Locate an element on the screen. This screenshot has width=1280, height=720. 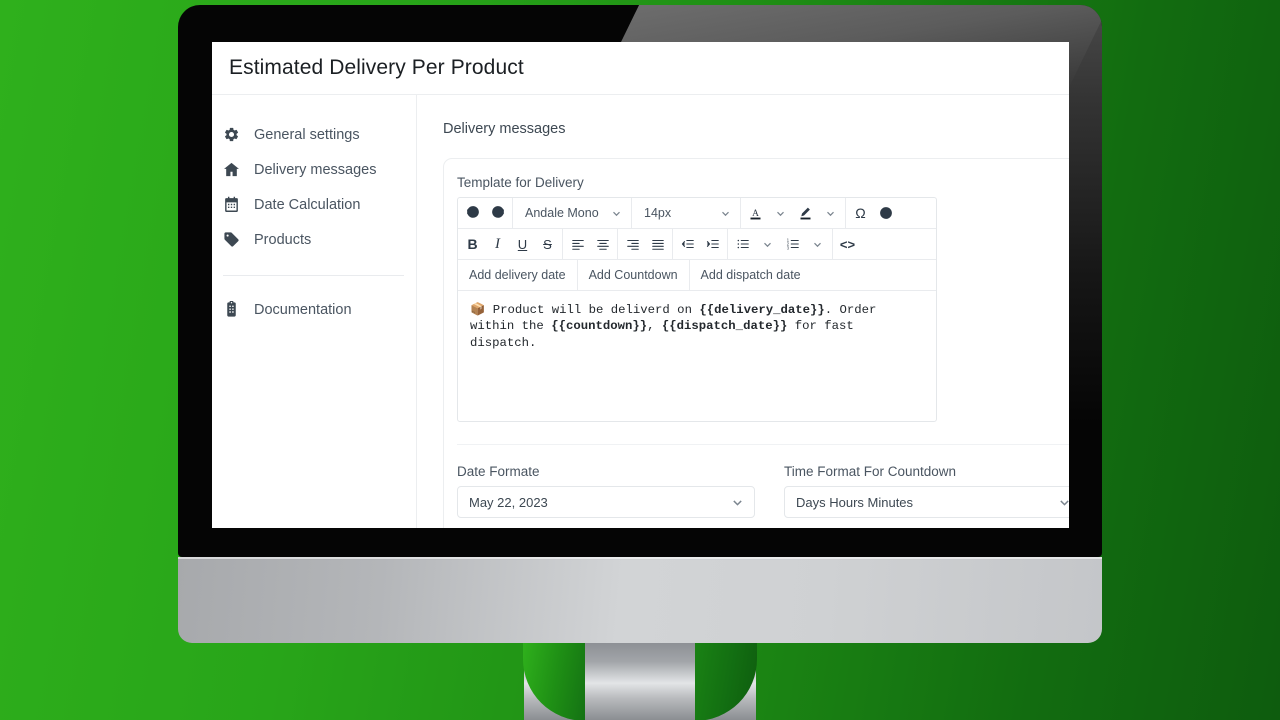
sidebar-item-label: Date Calculation is located at coordinates (307, 204).